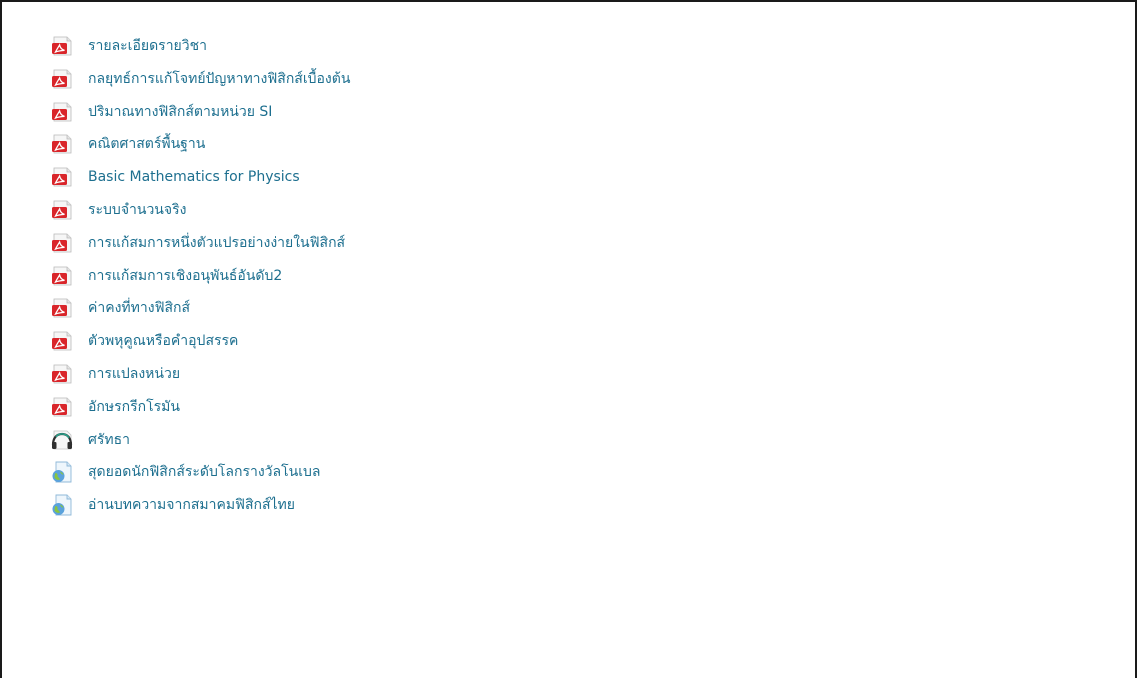  Describe the element at coordinates (194, 177) in the screenshot. I see `resource-link-label: Basic Mathematics for Physics` at that location.